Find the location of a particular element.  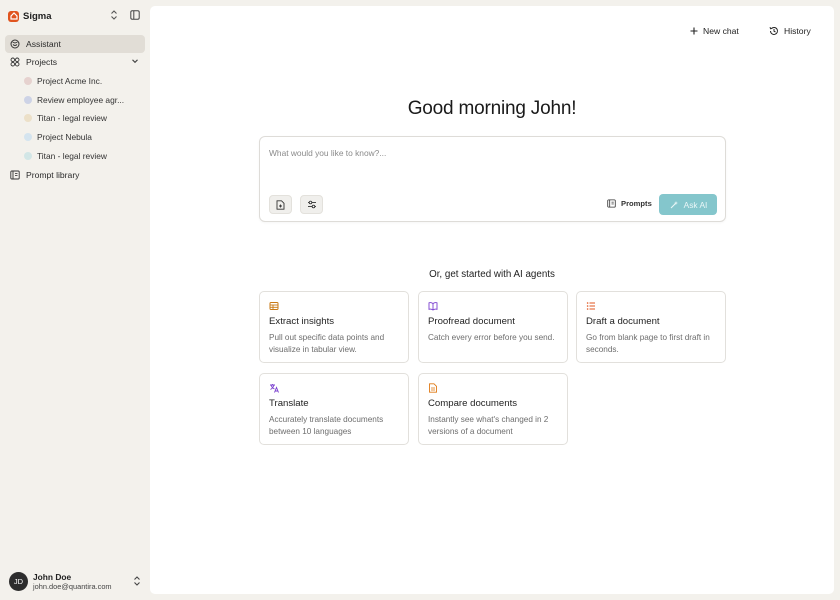

agents-heading: Or, get started with AI agents is located at coordinates (492, 274).